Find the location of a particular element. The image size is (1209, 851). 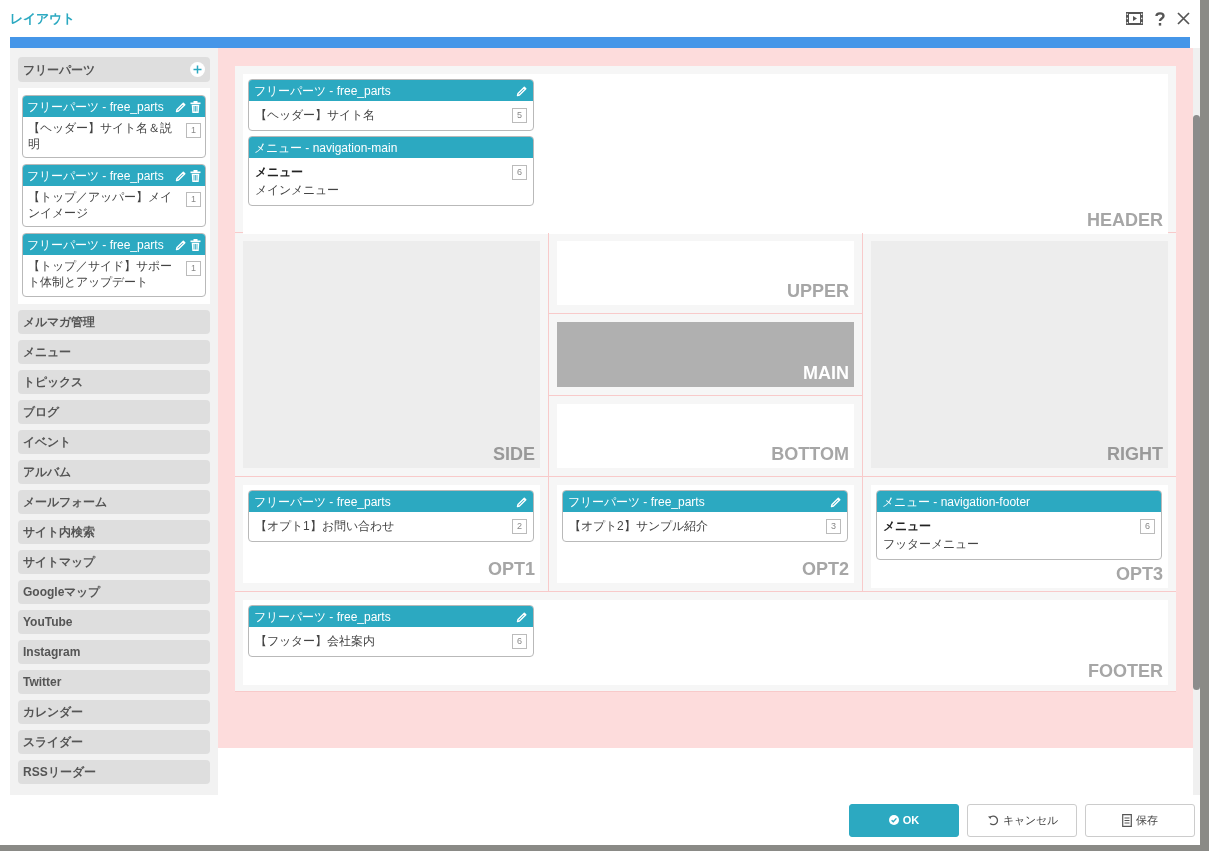

card-text: 【トップ／アッパー】メインイメージ is located at coordinates (100, 206).